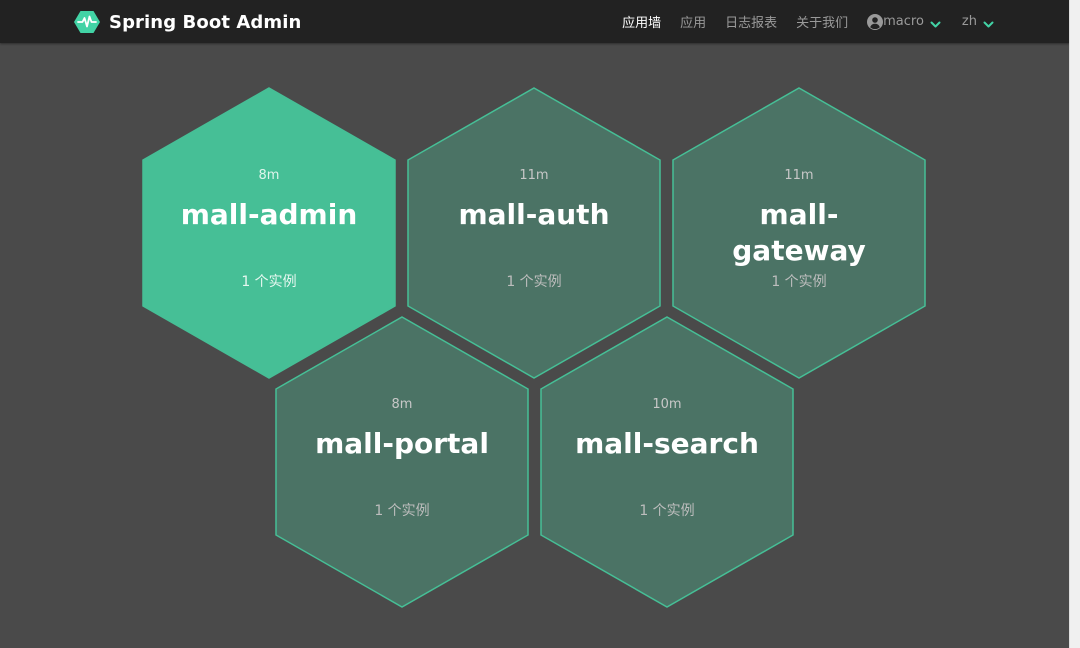  I want to click on nav-item-log-report: 日志报表, so click(751, 21).